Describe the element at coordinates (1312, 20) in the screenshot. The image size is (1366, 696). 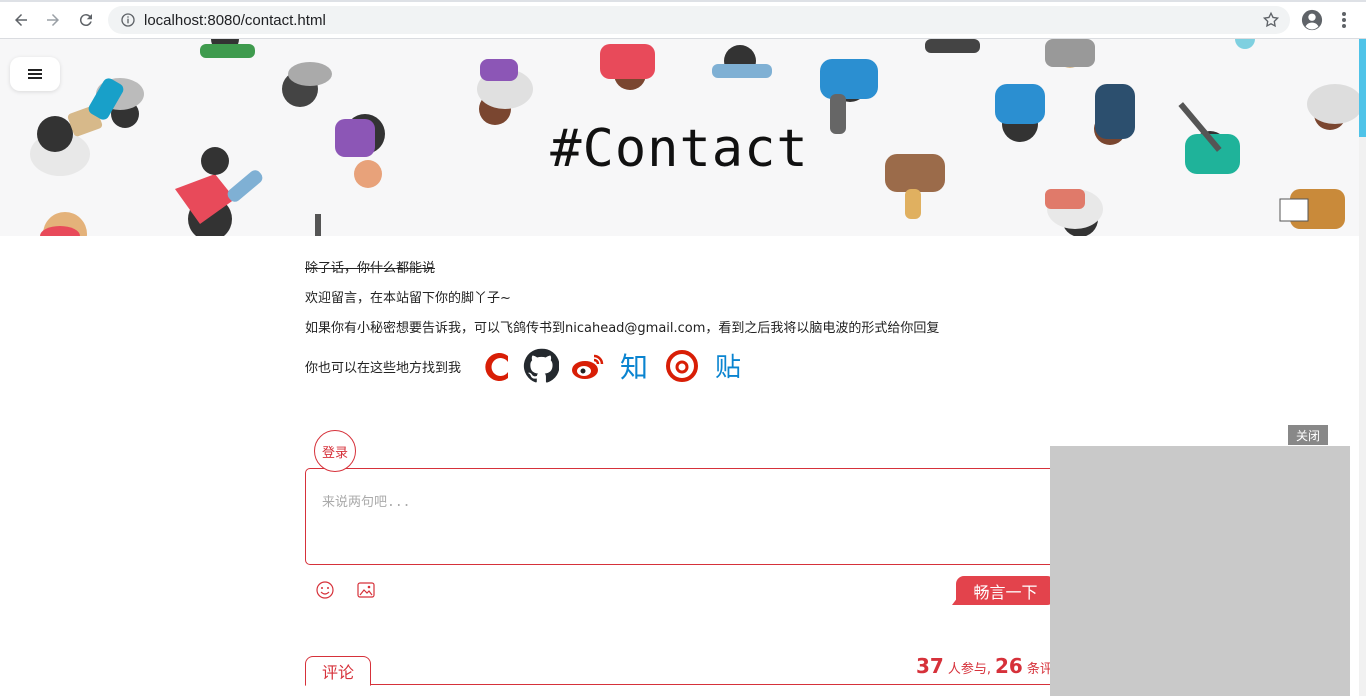
I see `profile-icon` at that location.